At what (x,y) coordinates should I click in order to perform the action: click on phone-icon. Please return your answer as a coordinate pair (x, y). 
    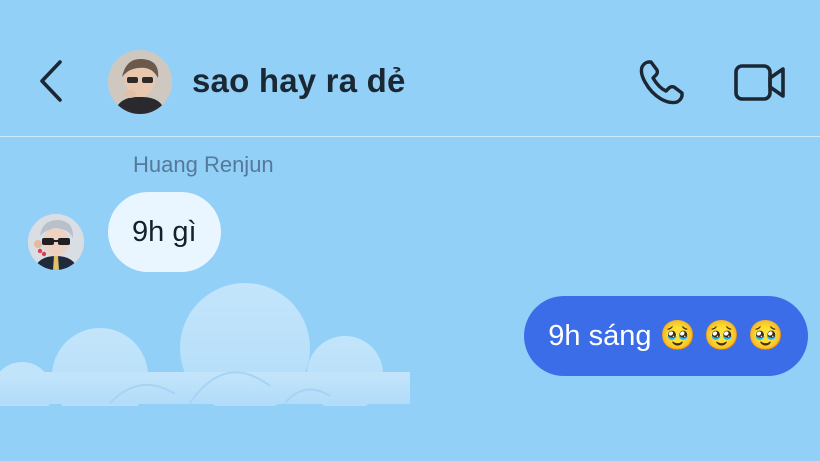
    Looking at the image, I should click on (661, 82).